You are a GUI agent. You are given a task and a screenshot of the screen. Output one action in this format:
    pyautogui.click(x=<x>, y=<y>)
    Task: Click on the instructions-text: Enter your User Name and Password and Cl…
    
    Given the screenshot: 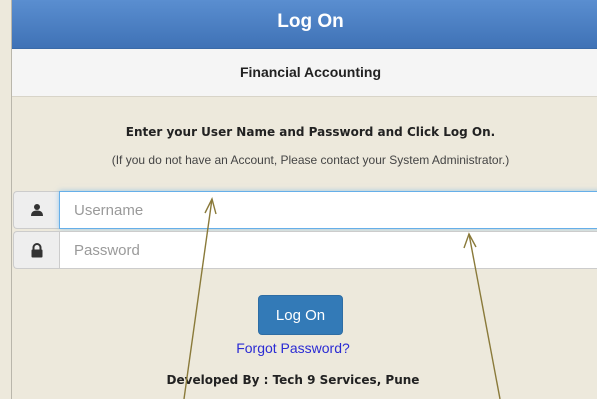 What is the action you would take?
    pyautogui.click(x=310, y=132)
    